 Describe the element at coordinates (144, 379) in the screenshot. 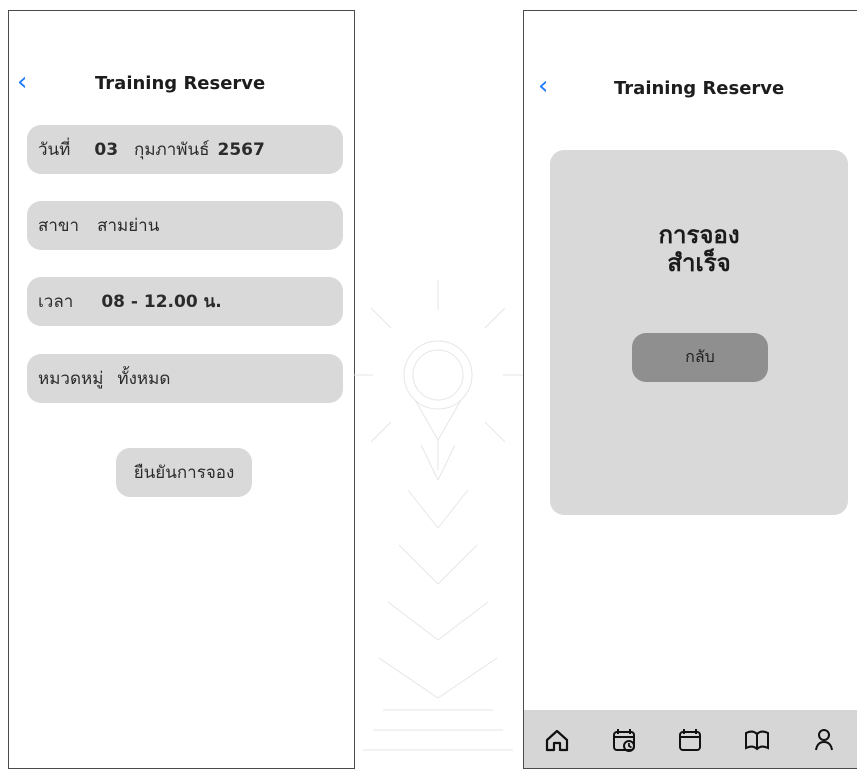

I see `category-value: ทั้งหมด` at that location.